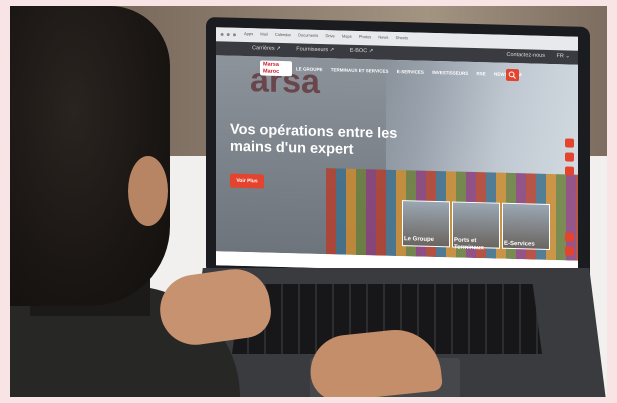  I want to click on bookmark: News, so click(383, 37).